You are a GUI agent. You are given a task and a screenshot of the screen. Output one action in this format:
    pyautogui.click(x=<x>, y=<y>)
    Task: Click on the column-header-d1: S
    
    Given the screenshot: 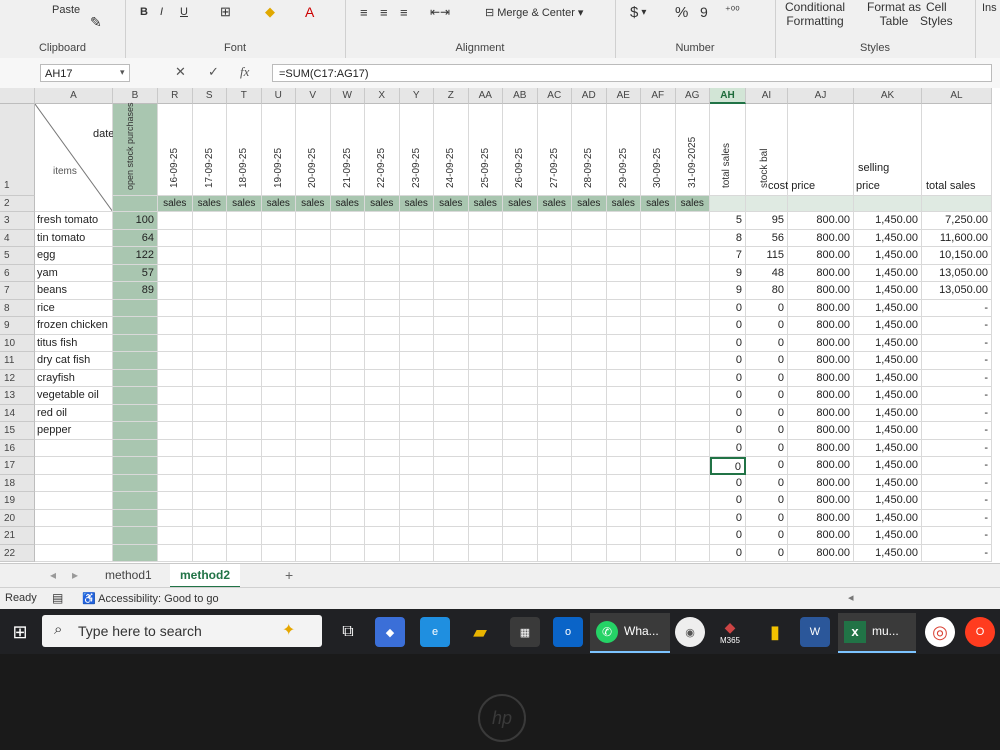 What is the action you would take?
    pyautogui.click(x=209, y=96)
    